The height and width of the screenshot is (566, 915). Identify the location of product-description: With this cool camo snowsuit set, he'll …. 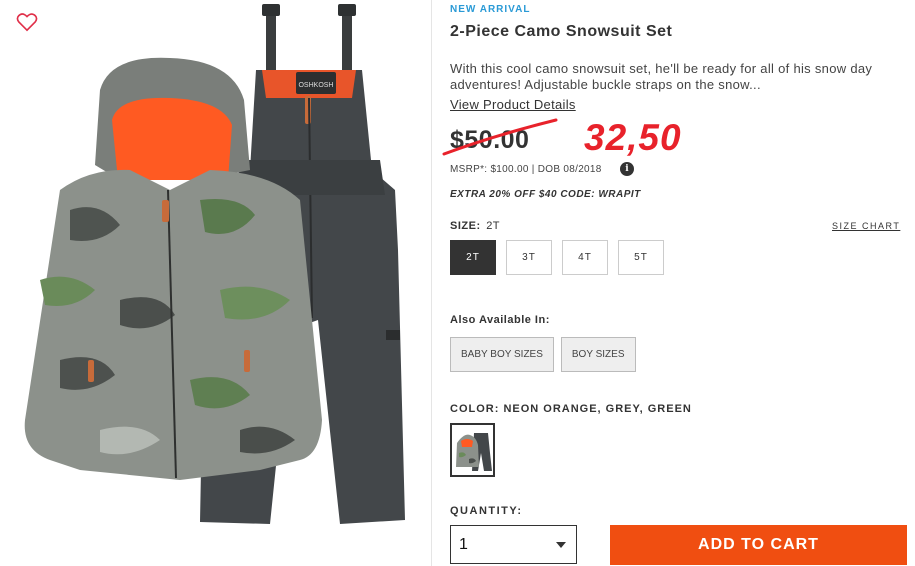
(661, 76).